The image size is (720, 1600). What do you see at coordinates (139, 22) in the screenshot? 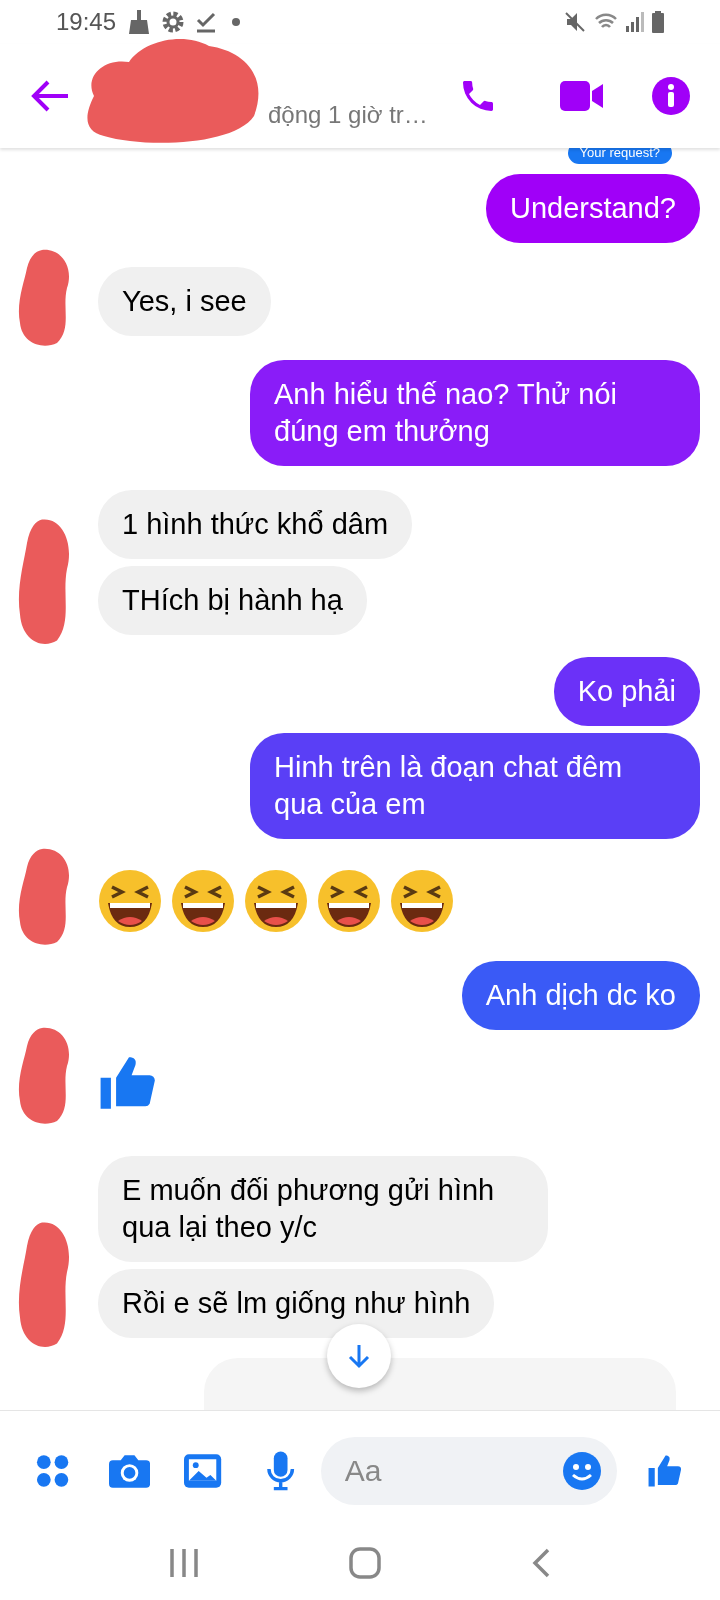
I see `broom-icon` at bounding box center [139, 22].